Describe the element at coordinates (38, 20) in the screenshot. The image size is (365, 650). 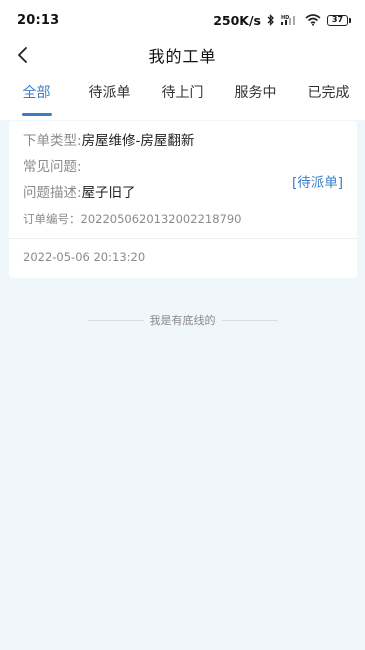
I see `status-time: 20:13` at that location.